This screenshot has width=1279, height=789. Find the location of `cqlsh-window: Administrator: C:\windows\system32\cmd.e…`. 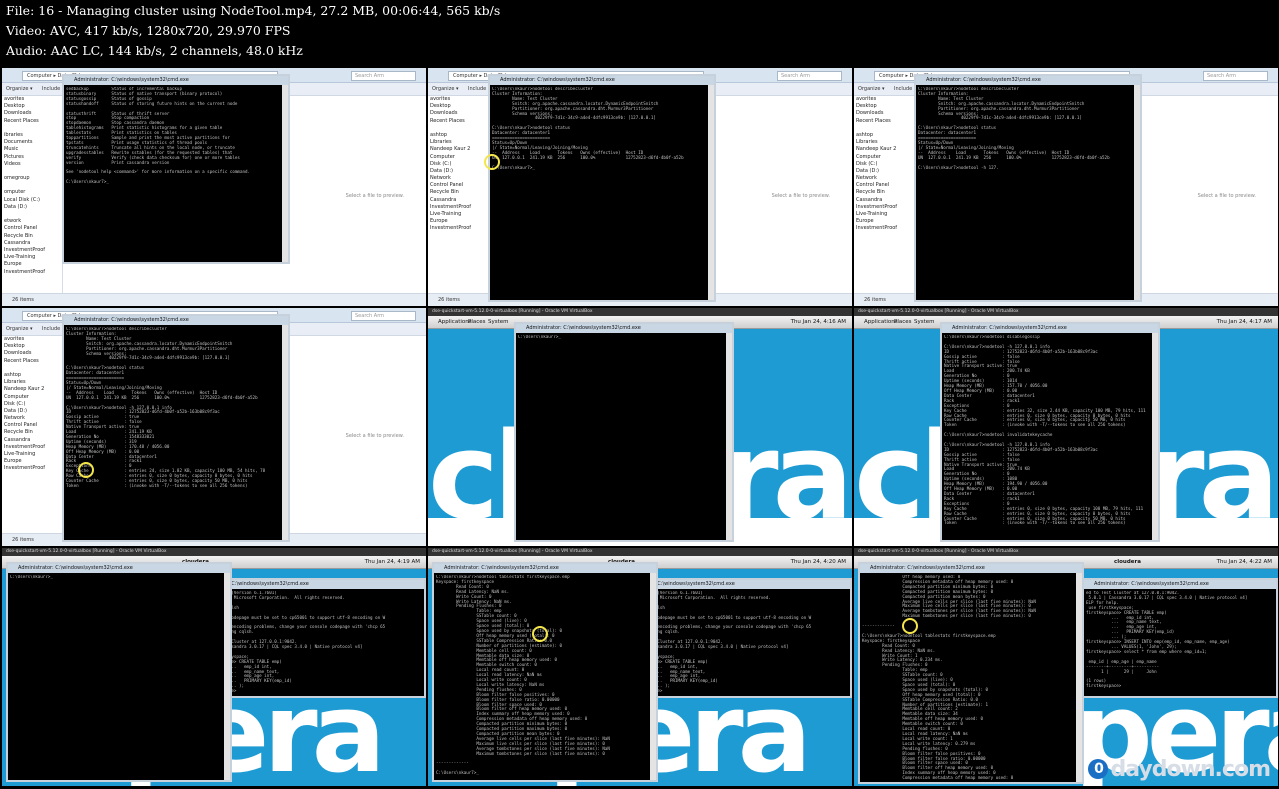

cqlsh-window: Administrator: C:\windows\system32\cmd.e… is located at coordinates (1180, 638).